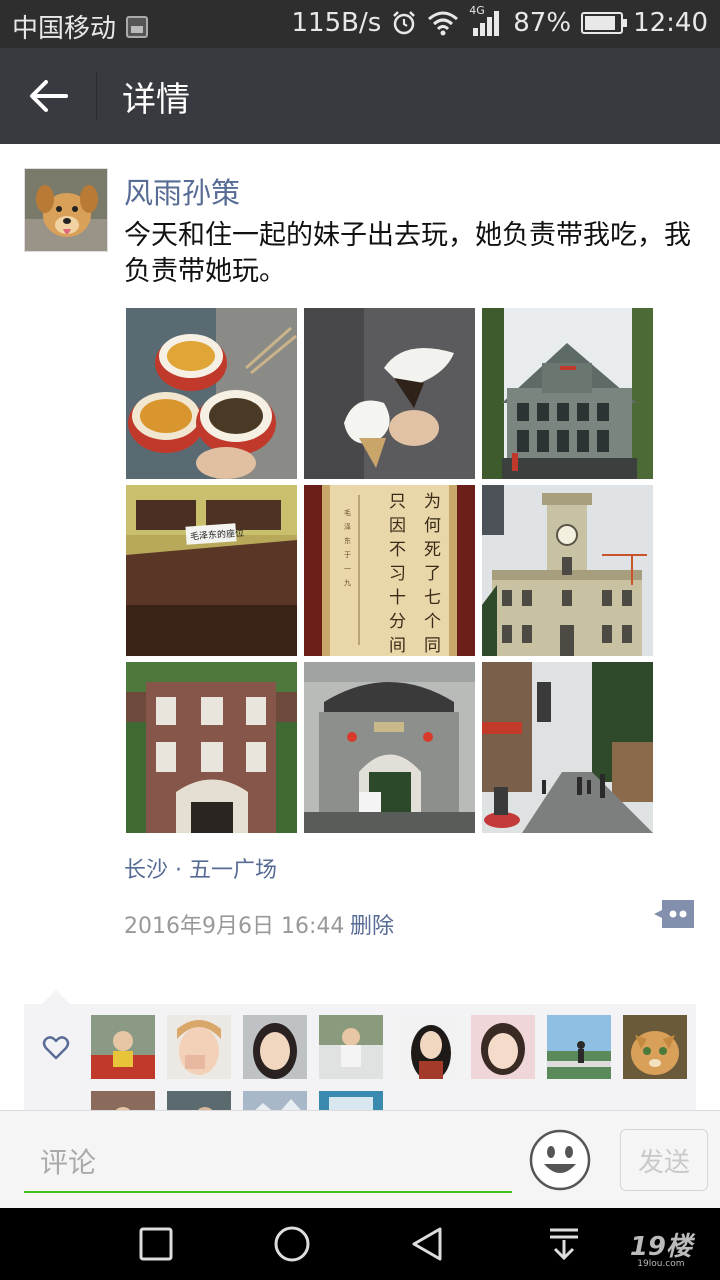  Describe the element at coordinates (564, 1244) in the screenshot. I see `notification-pulldown-icon` at that location.